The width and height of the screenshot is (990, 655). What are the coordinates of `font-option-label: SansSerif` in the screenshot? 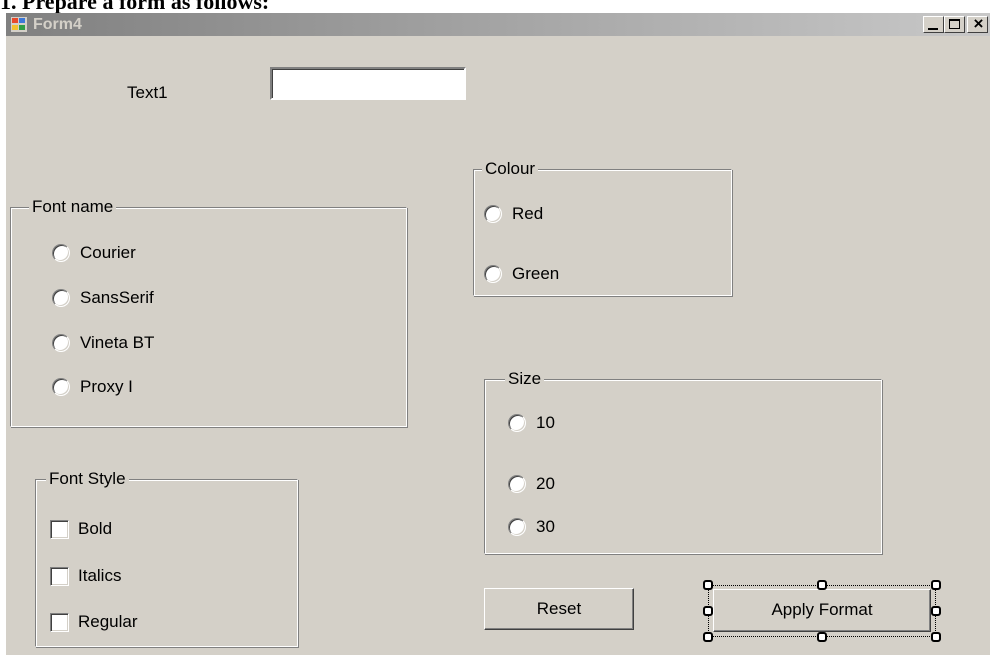 It's located at (117, 297).